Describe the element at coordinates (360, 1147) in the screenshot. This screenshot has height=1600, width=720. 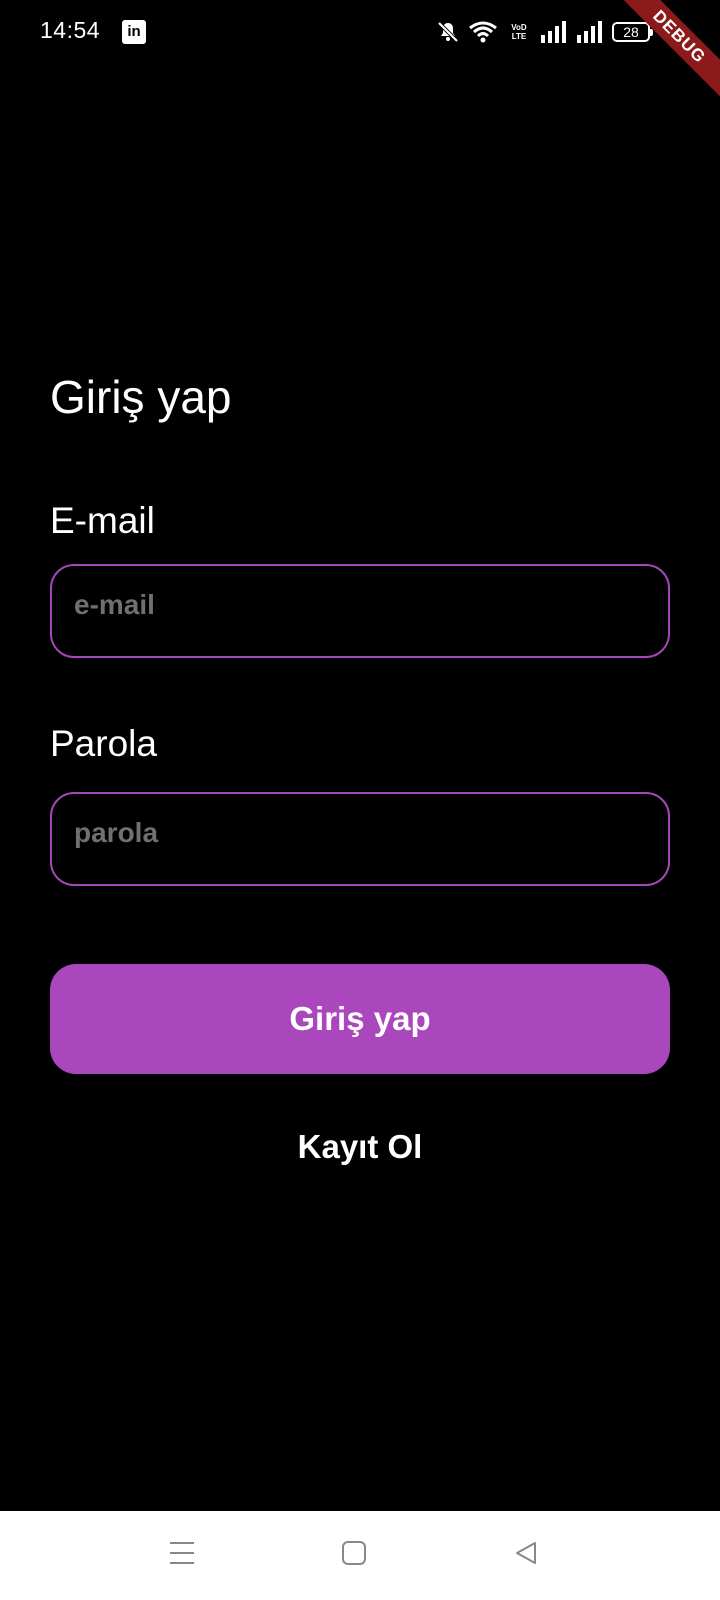
I see `register-link: Kayıt Ol` at that location.